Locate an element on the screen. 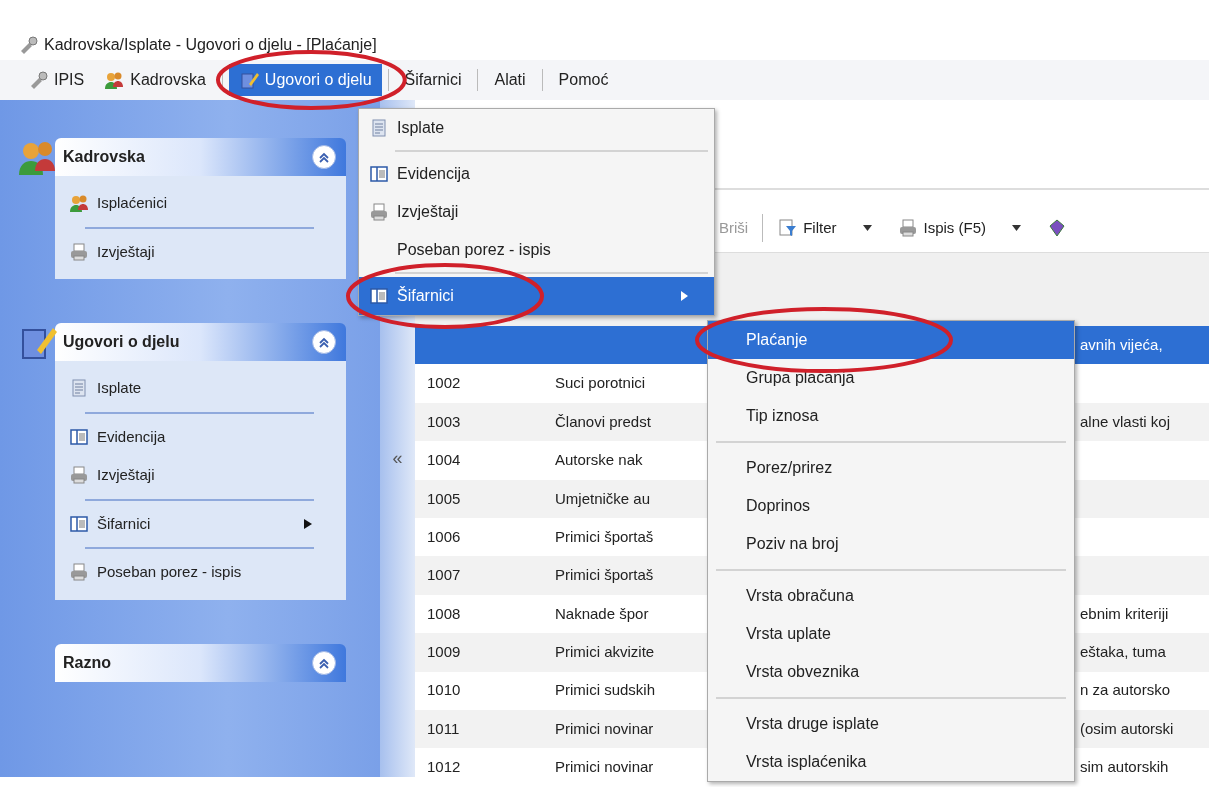  table-cell: 1002 is located at coordinates (444, 383).